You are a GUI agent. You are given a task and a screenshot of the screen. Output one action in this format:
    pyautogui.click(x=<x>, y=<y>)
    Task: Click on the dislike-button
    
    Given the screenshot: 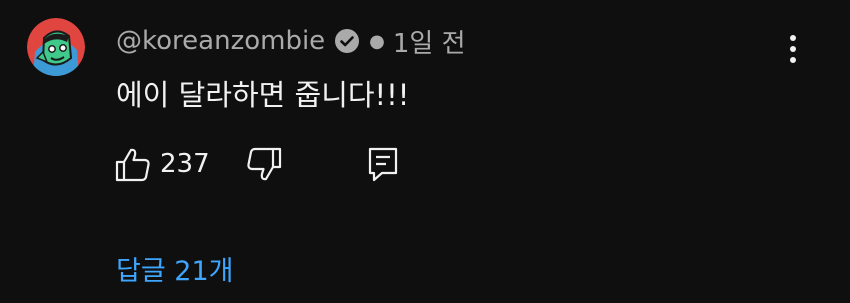 What is the action you would take?
    pyautogui.click(x=265, y=164)
    